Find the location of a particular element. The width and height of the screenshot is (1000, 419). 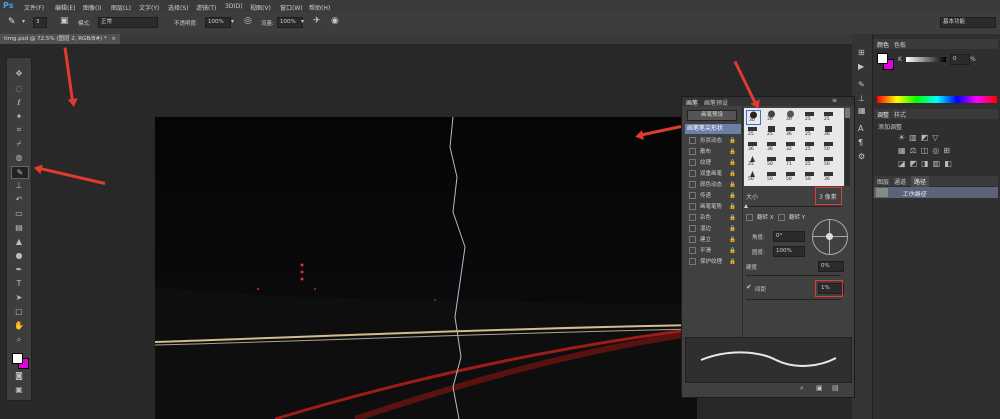

option-brush-pose: 画笔笔势 🔒 is located at coordinates (712, 207).